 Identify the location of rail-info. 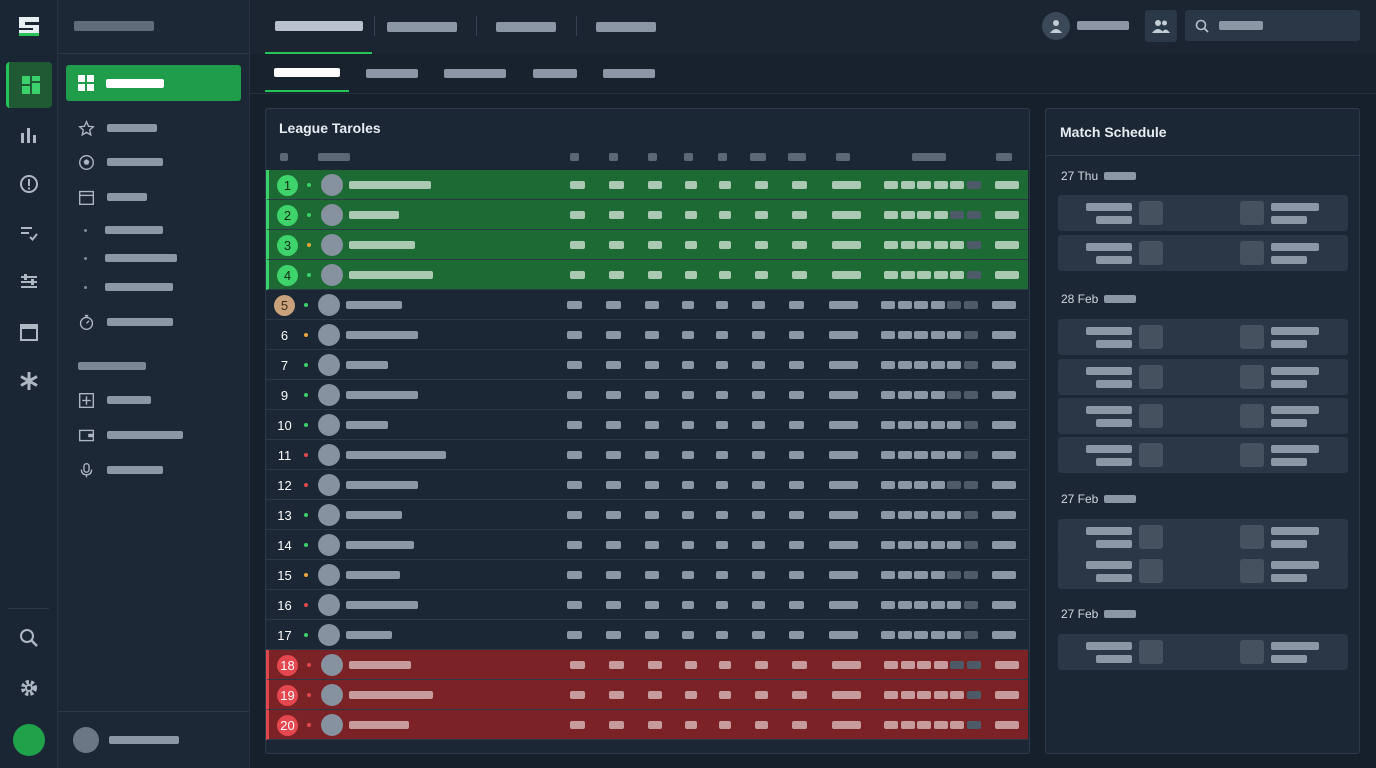
(29, 184).